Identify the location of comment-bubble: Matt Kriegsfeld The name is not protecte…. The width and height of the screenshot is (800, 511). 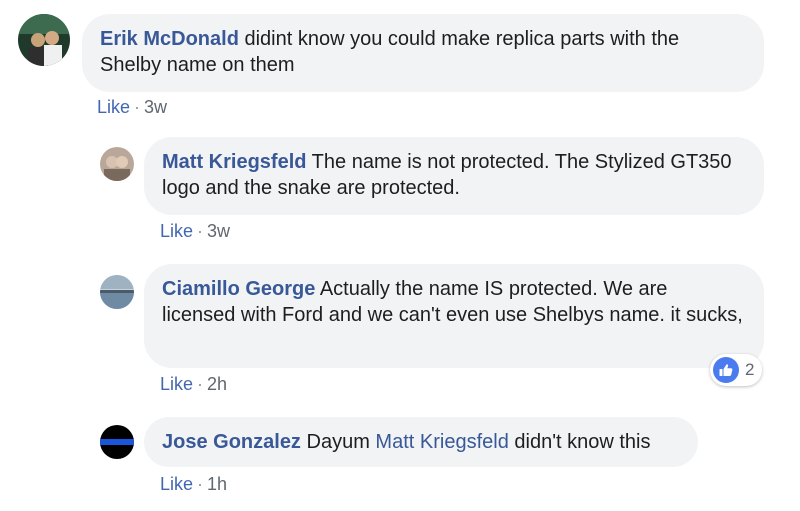
(454, 176).